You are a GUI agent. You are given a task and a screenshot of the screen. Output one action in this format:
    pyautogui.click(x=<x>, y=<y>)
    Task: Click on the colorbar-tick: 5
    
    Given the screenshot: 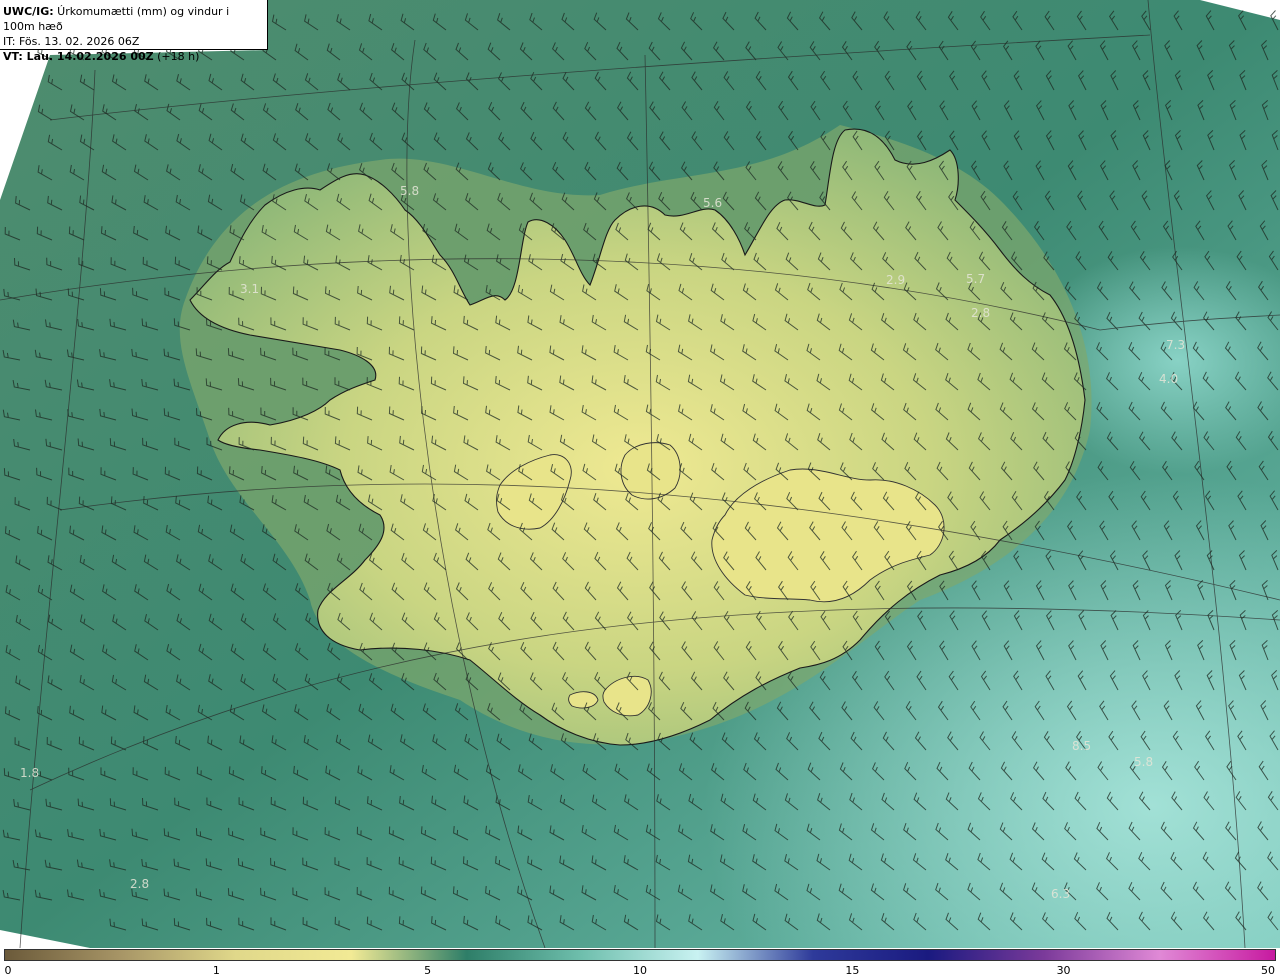 What is the action you would take?
    pyautogui.click(x=428, y=970)
    